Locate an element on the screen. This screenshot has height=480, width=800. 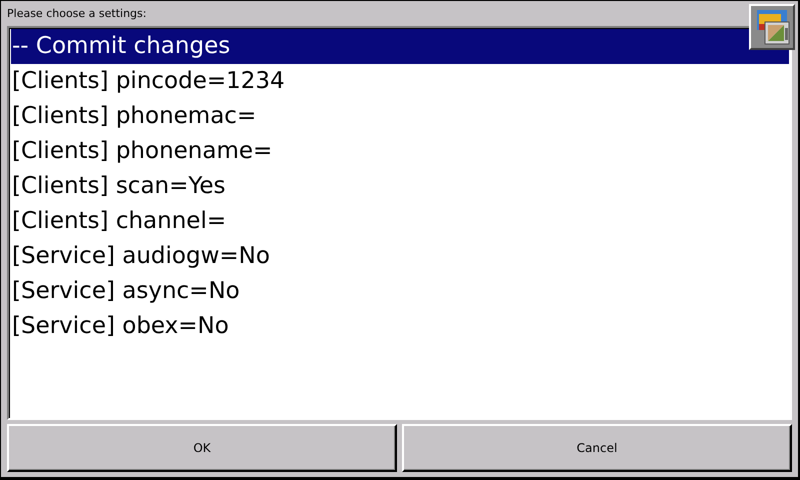
list-item: [Clients] channel= is located at coordinates (400, 221).